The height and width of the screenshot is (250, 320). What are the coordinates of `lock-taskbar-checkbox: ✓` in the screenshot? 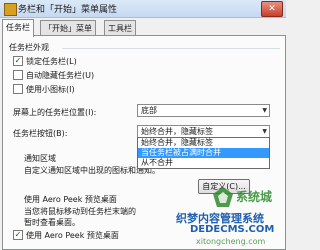 It's located at (18, 61).